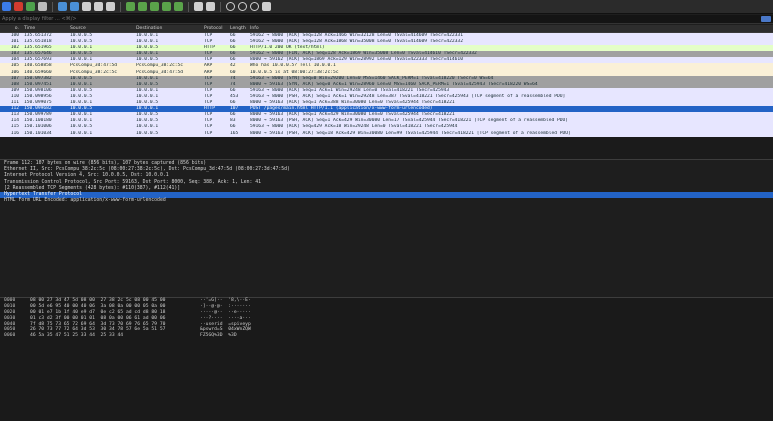  Describe the element at coordinates (168, 28) in the screenshot. I see `column-header-destination: Destination` at that location.